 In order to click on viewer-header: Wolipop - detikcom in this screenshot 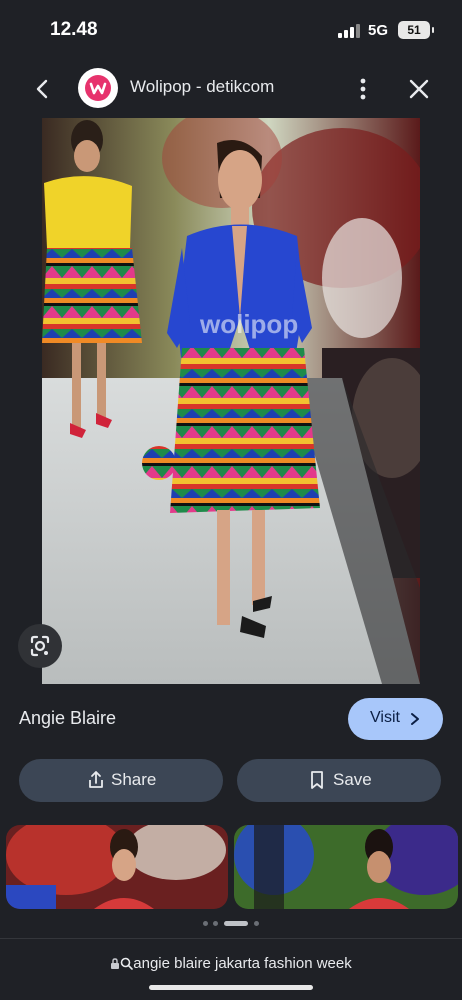, I will do `click(231, 90)`.